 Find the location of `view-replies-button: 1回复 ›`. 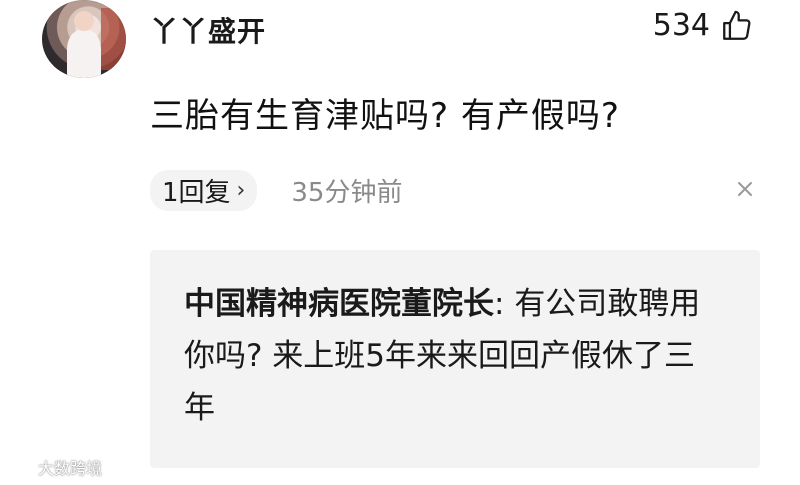

view-replies-button: 1回复 › is located at coordinates (204, 190).